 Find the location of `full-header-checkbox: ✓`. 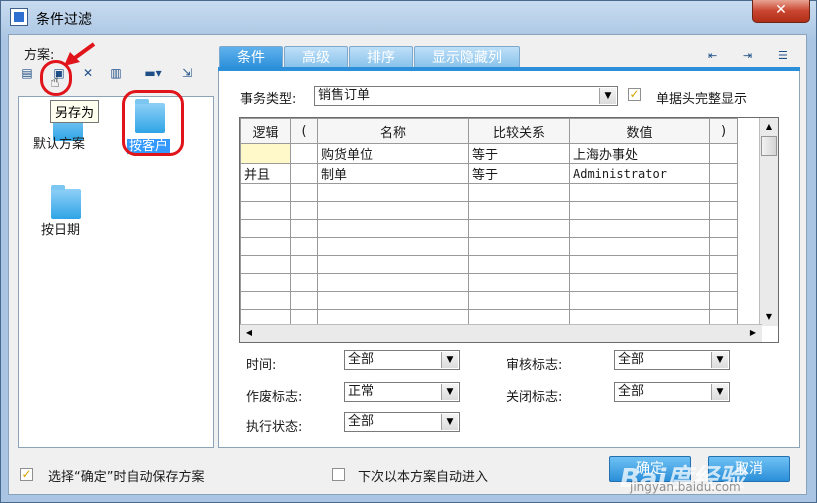

full-header-checkbox: ✓ is located at coordinates (634, 94).